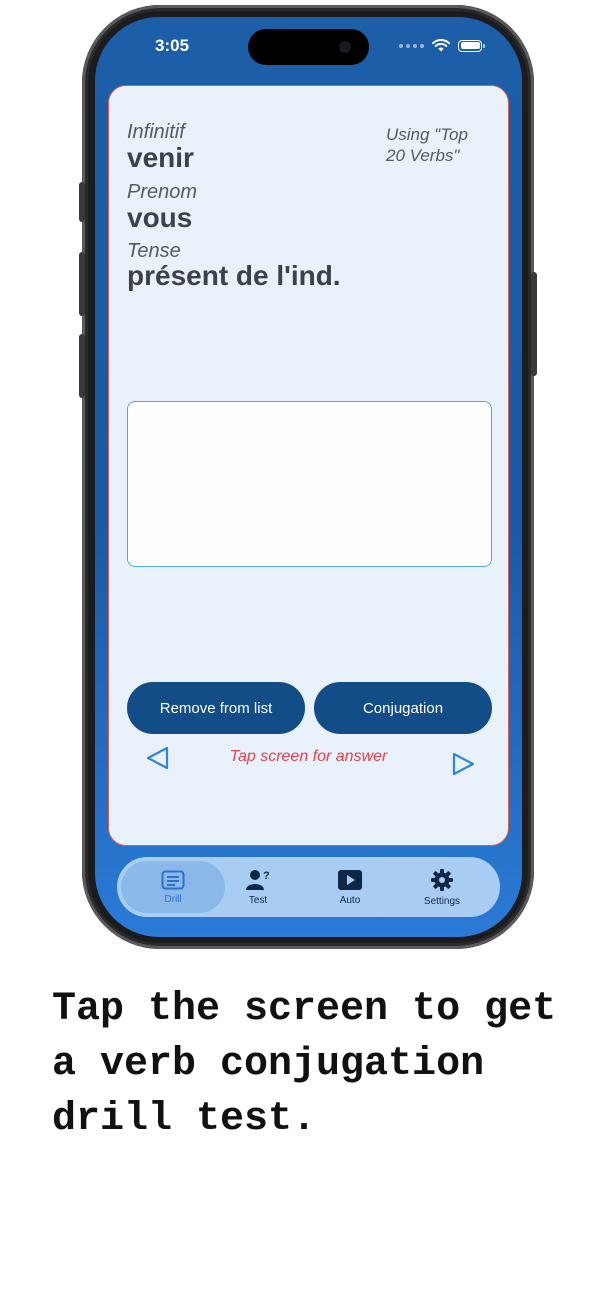 This screenshot has width=598, height=1300. I want to click on remove-from-list-button: Remove from list, so click(216, 708).